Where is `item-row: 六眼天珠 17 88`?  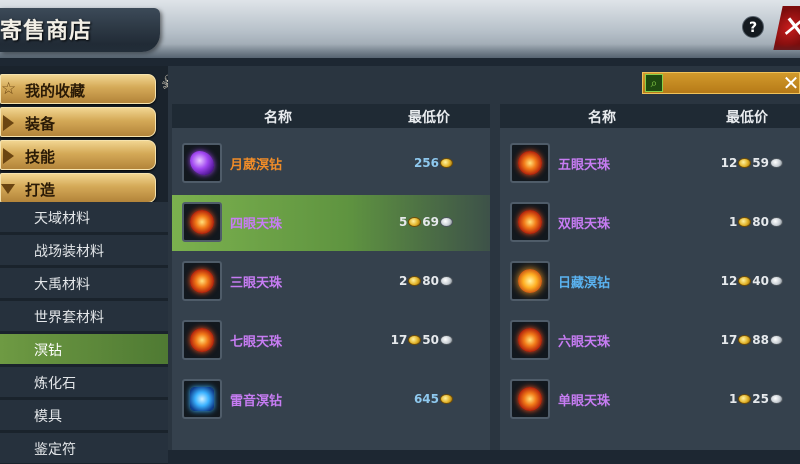
item-row: 六眼天珠 17 88 is located at coordinates (650, 341).